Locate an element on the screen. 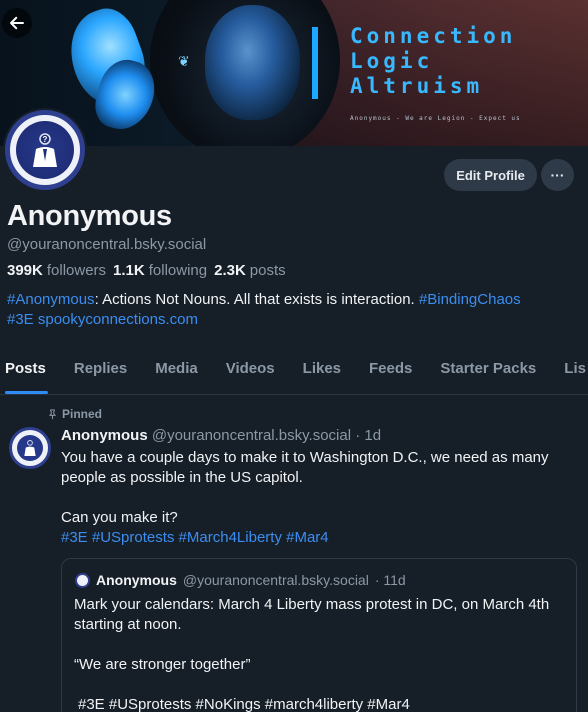 This screenshot has width=588, height=712. banner-small-text: Anonymous - We are Legion - Expect us is located at coordinates (435, 118).